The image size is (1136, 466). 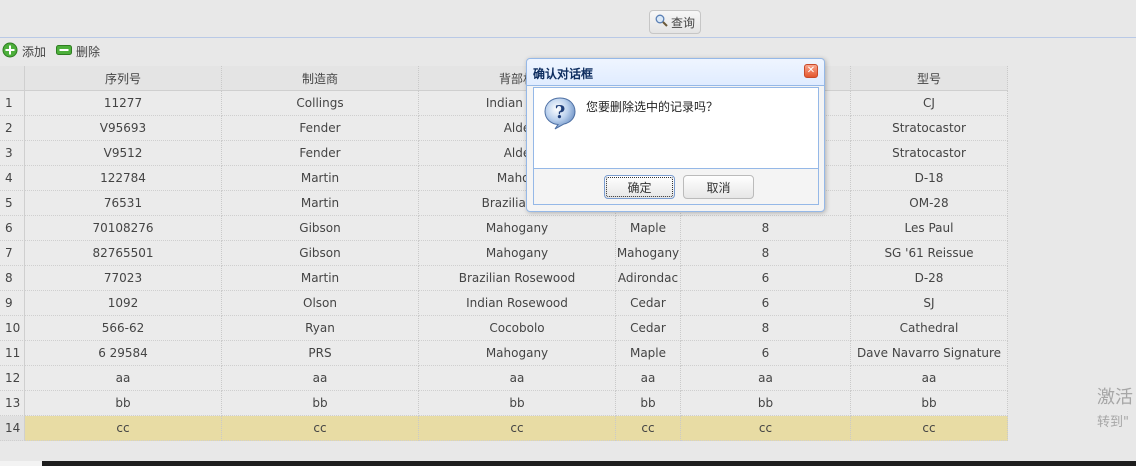 I want to click on add-icon, so click(x=10, y=51).